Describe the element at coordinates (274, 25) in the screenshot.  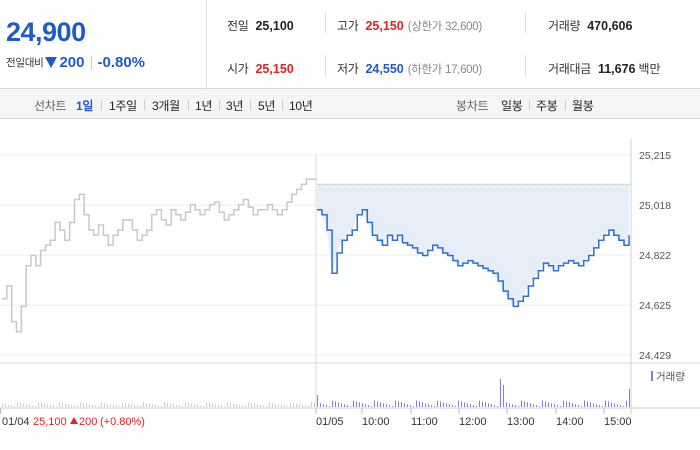
I see `stat-value: 25,100` at that location.